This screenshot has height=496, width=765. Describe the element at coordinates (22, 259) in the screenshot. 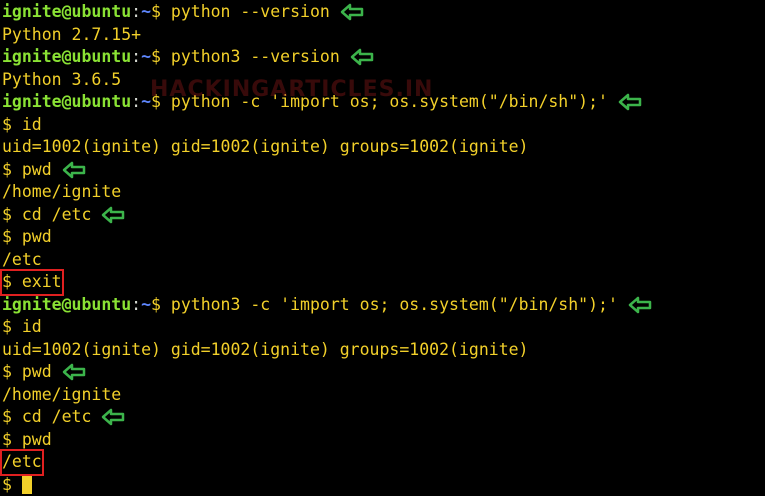

I see `output-text: /etc` at that location.